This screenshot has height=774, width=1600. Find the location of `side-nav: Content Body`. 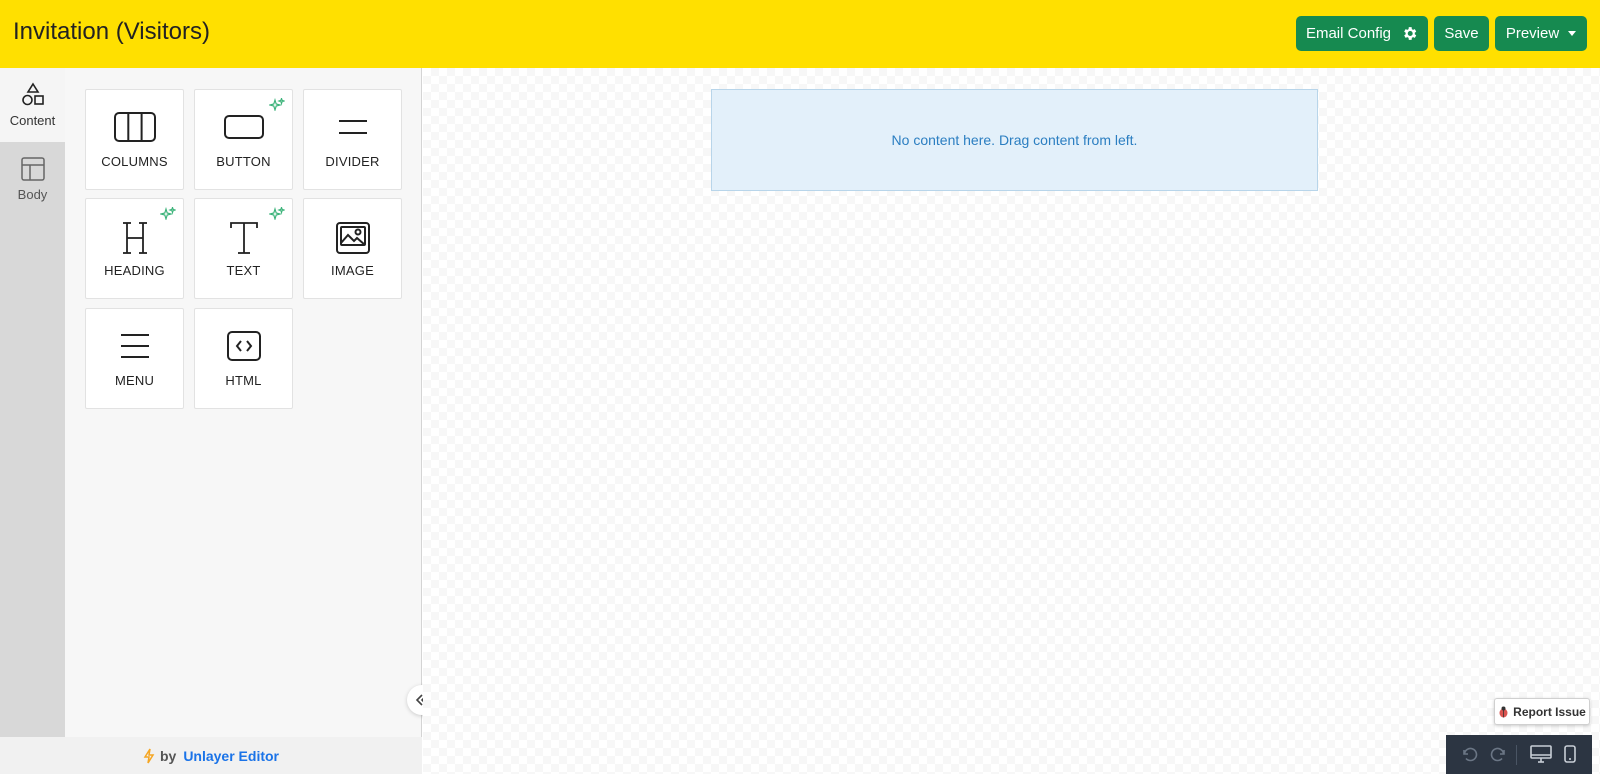

side-nav: Content Body is located at coordinates (32, 402).